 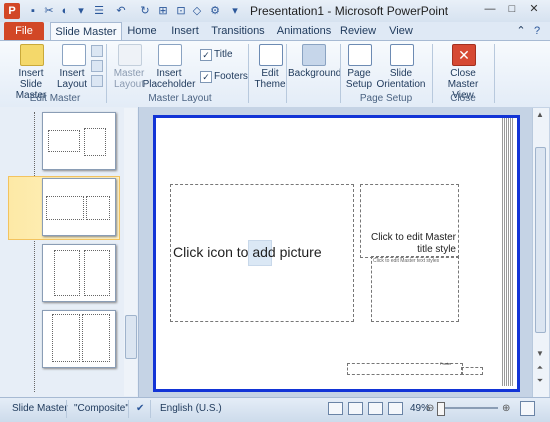 What do you see at coordinates (395, 408) in the screenshot?
I see `slide-show-view-icon` at bounding box center [395, 408].